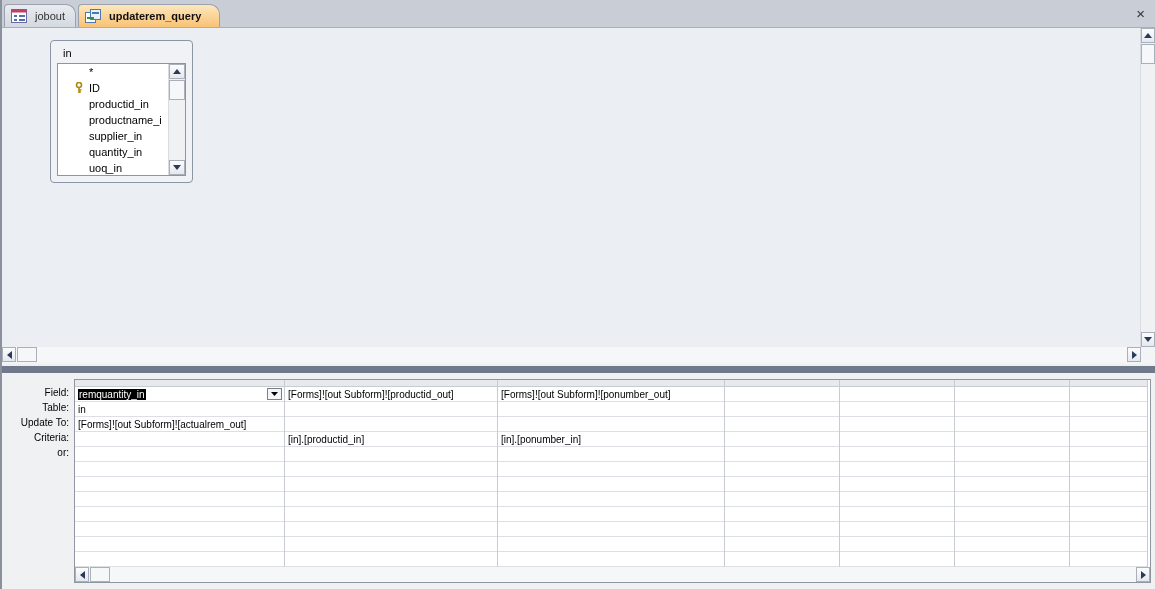 The width and height of the screenshot is (1155, 589). What do you see at coordinates (63, 453) in the screenshot?
I see `row-label: or:` at bounding box center [63, 453].